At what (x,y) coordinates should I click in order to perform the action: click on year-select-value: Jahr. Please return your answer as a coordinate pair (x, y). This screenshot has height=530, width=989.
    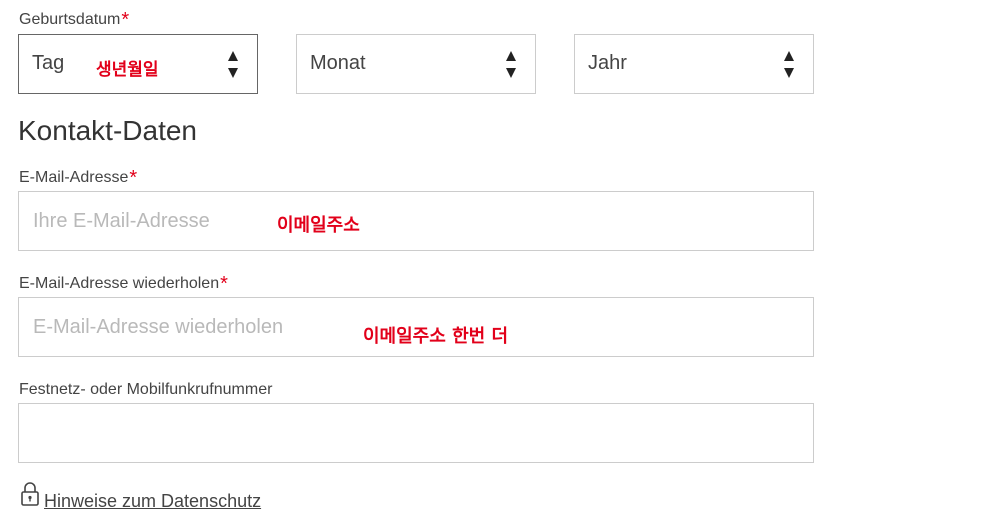
    Looking at the image, I should click on (607, 63).